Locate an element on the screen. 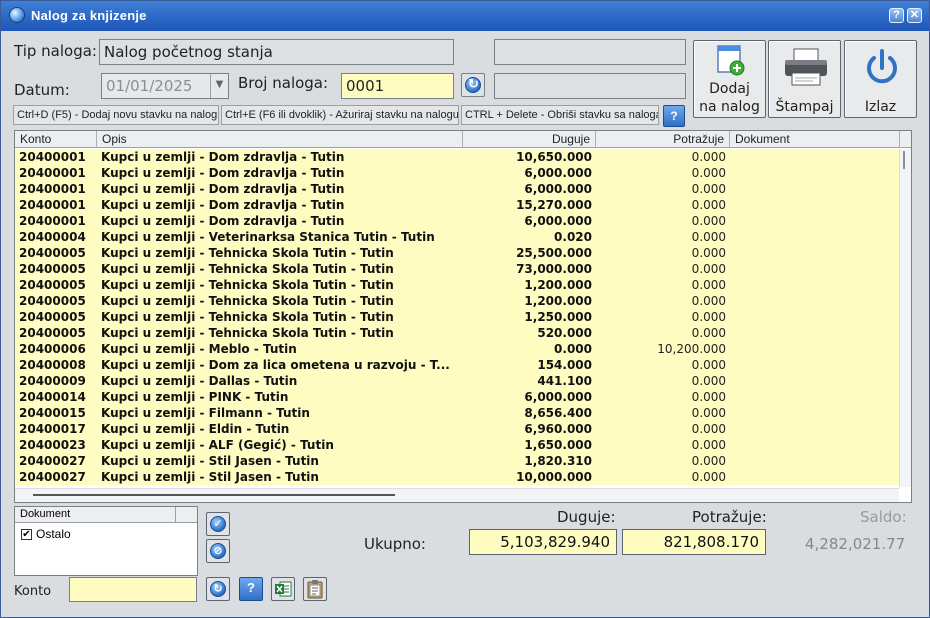  horizontal-scrollbar is located at coordinates (457, 495).